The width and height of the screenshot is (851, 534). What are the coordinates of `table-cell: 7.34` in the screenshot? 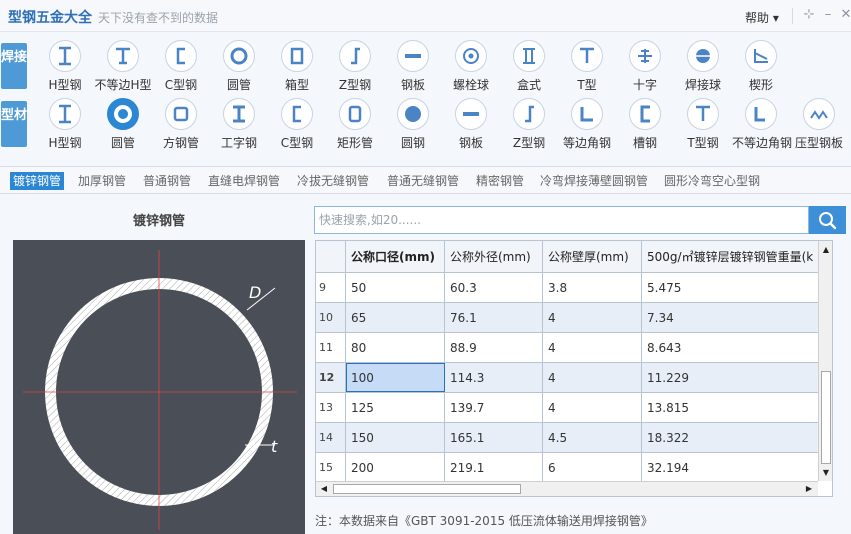 It's located at (730, 317).